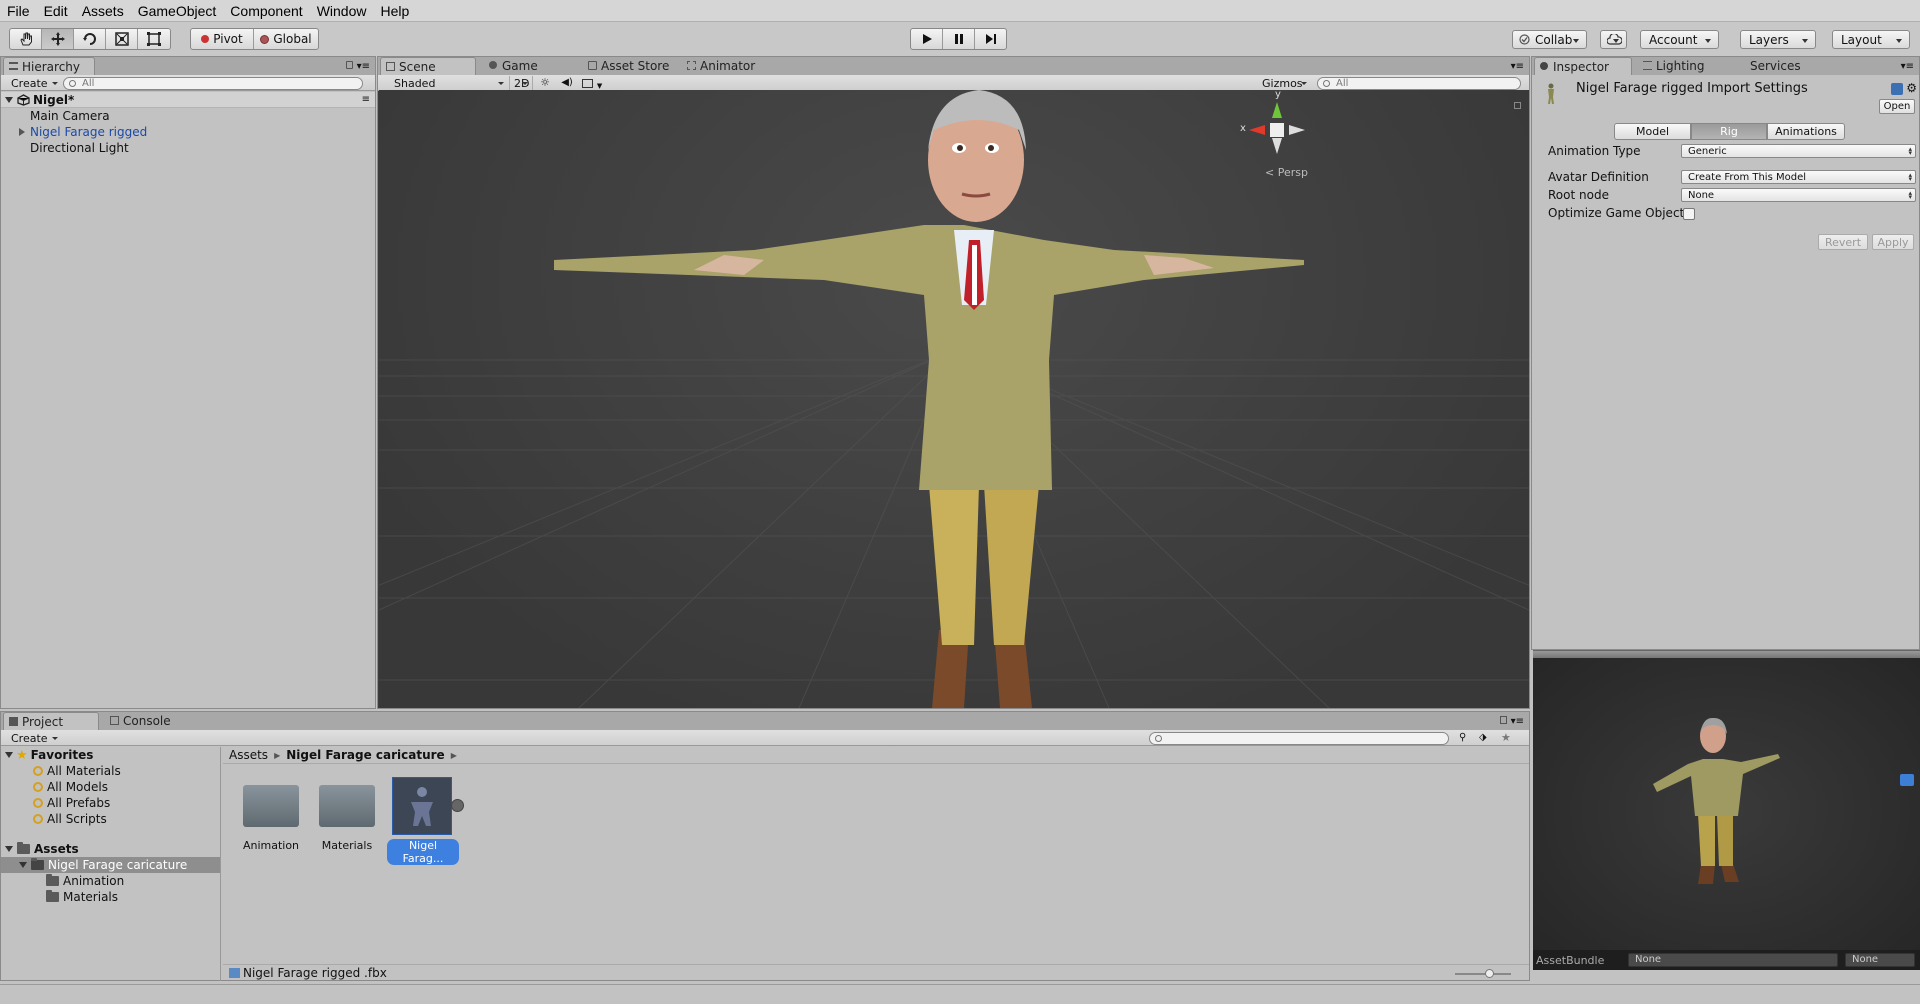  Describe the element at coordinates (110, 803) in the screenshot. I see `favorite-item: All Prefabs` at that location.